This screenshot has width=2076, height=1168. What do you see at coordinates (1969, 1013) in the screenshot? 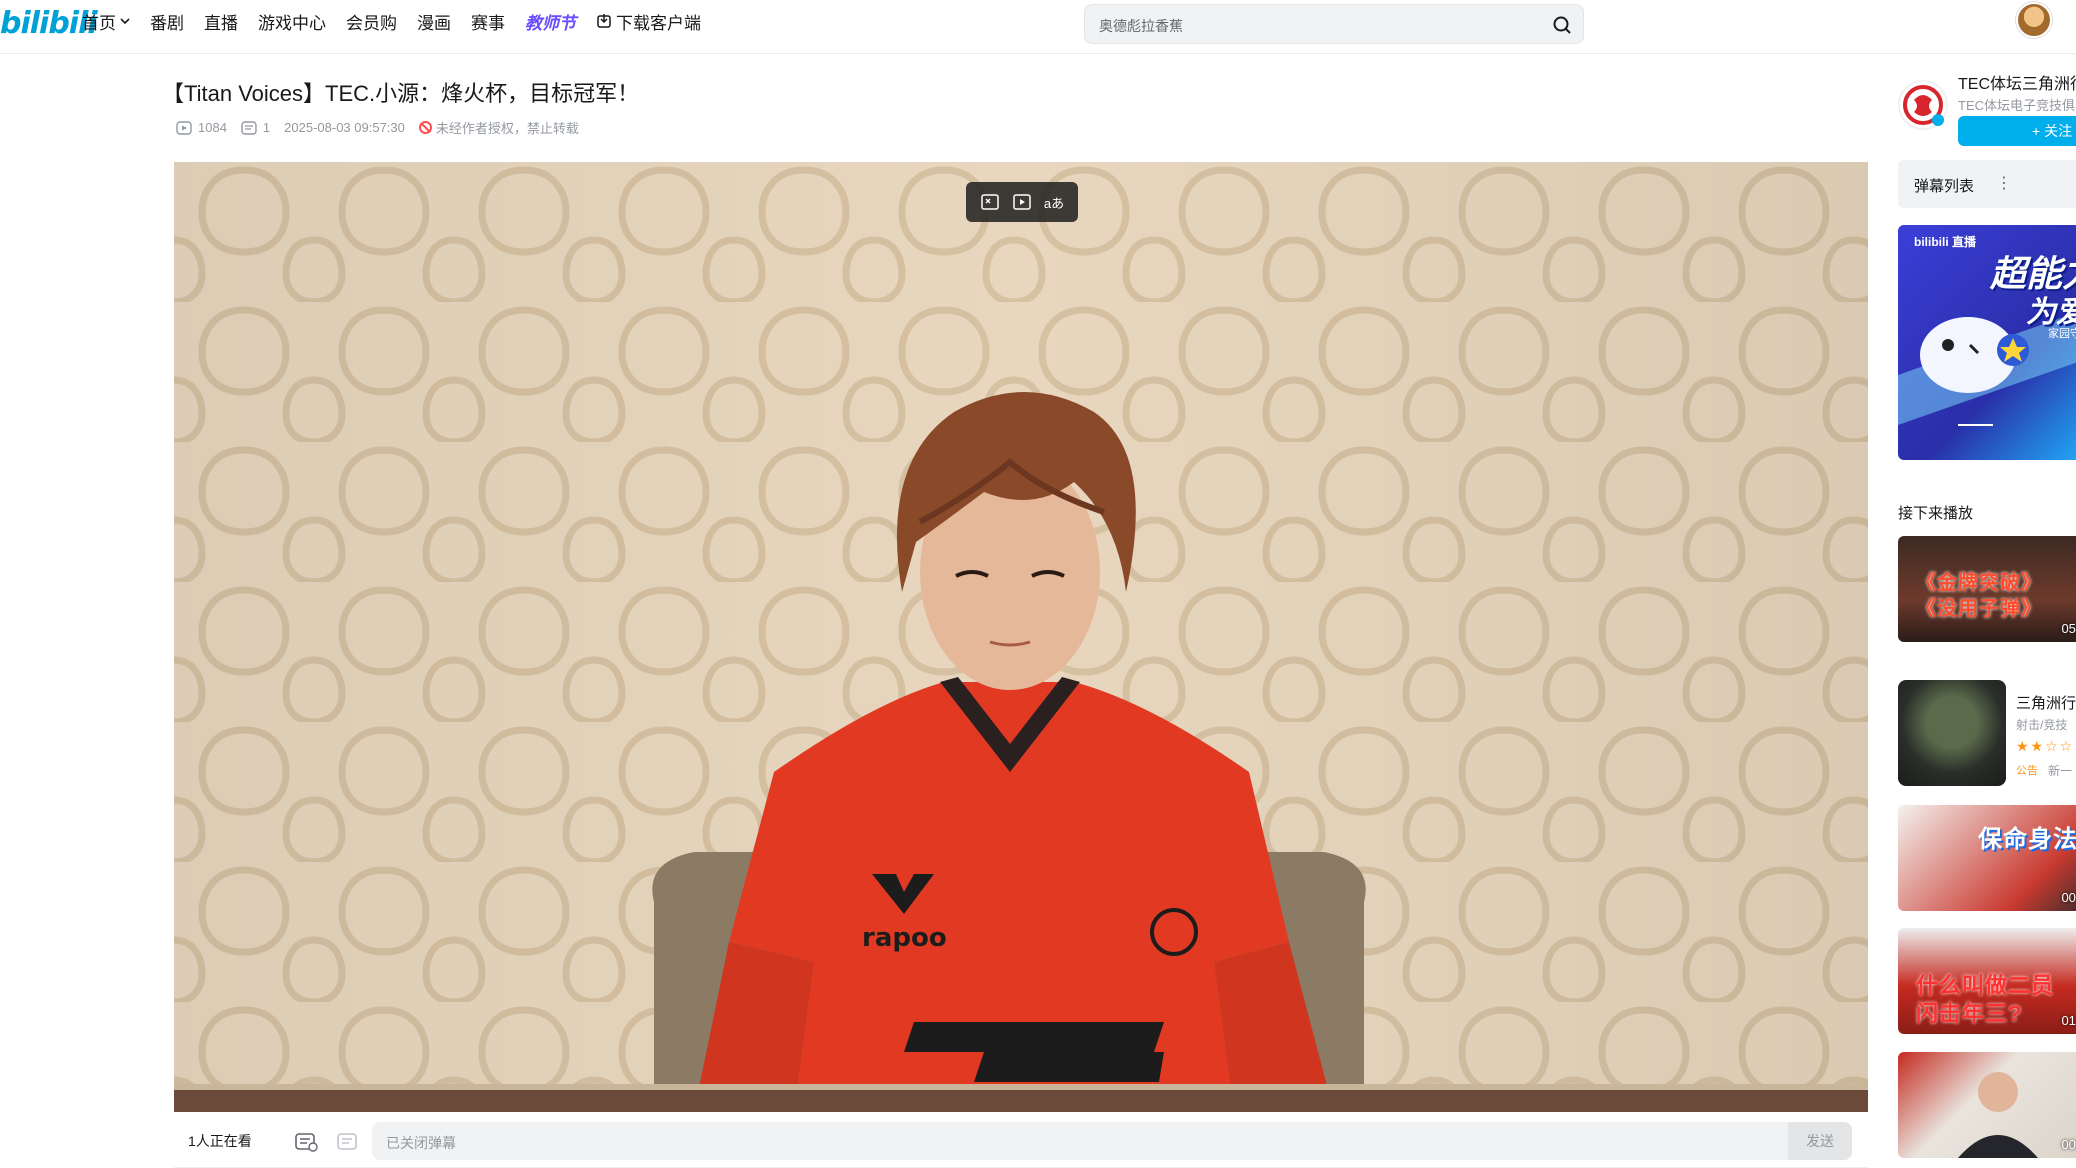
I see `rec-caption-3b: 闪击年三?` at bounding box center [1969, 1013].